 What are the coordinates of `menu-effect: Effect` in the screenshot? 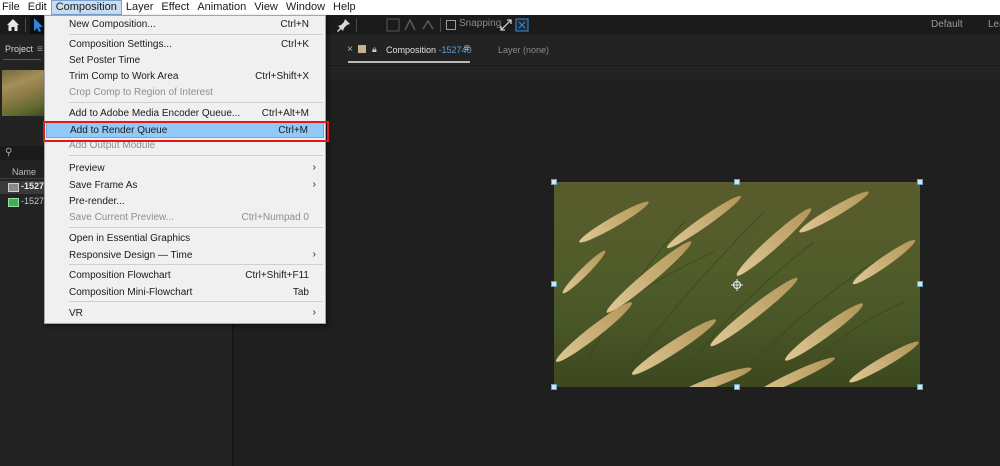 It's located at (175, 7).